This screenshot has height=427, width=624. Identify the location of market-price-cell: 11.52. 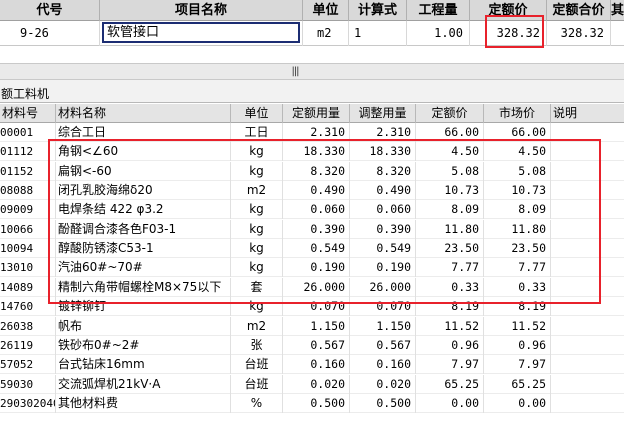
(517, 326).